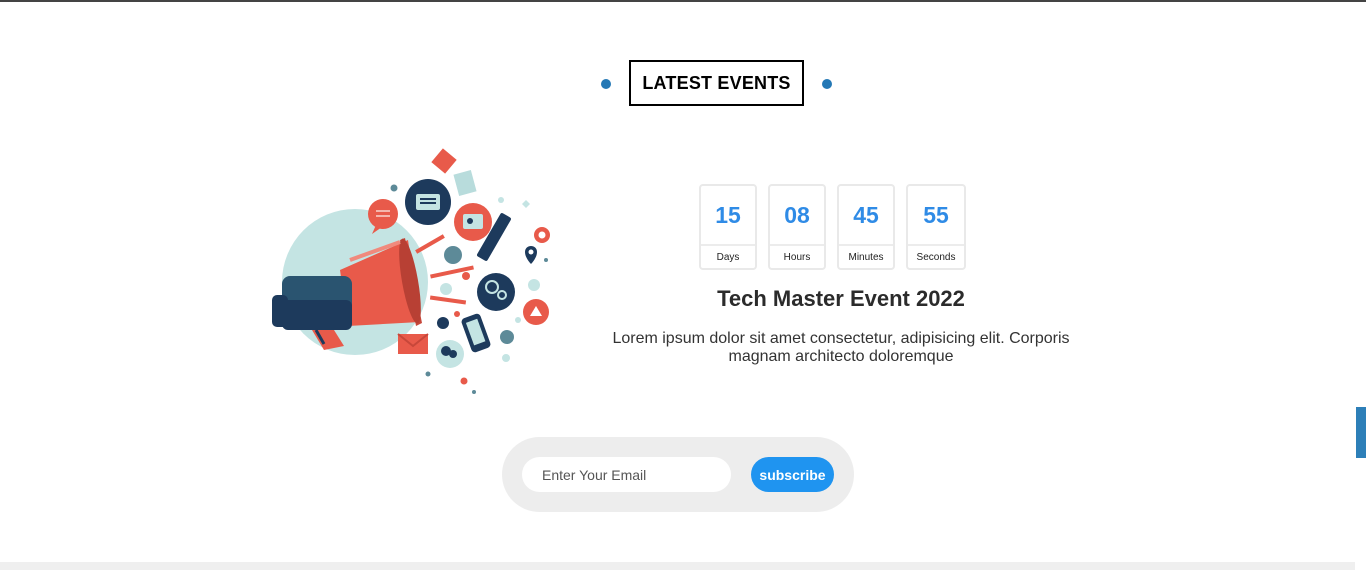  What do you see at coordinates (797, 257) in the screenshot?
I see `hours-label: Hours` at bounding box center [797, 257].